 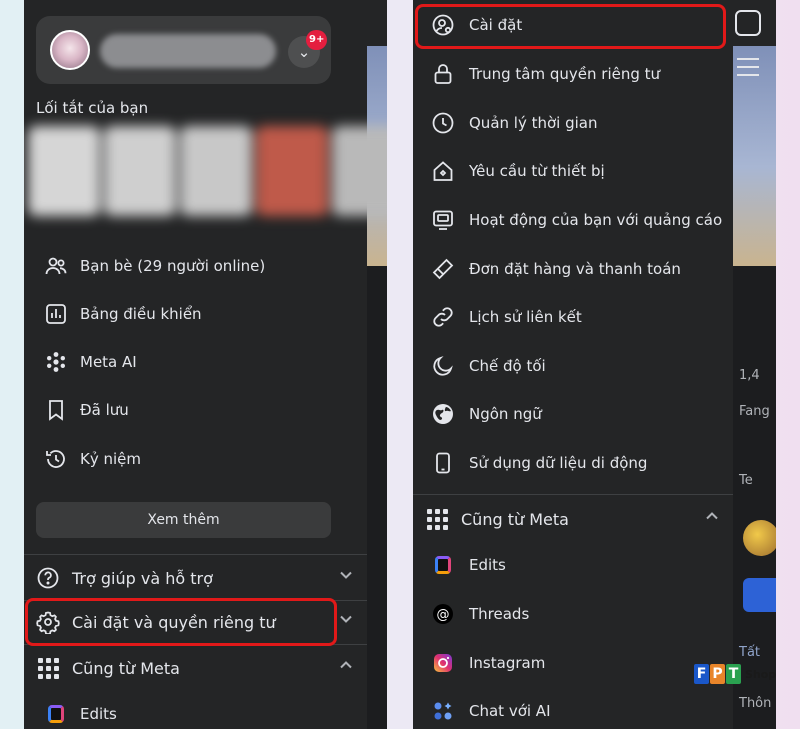 I want to click on menu-icon, so click(x=748, y=67).